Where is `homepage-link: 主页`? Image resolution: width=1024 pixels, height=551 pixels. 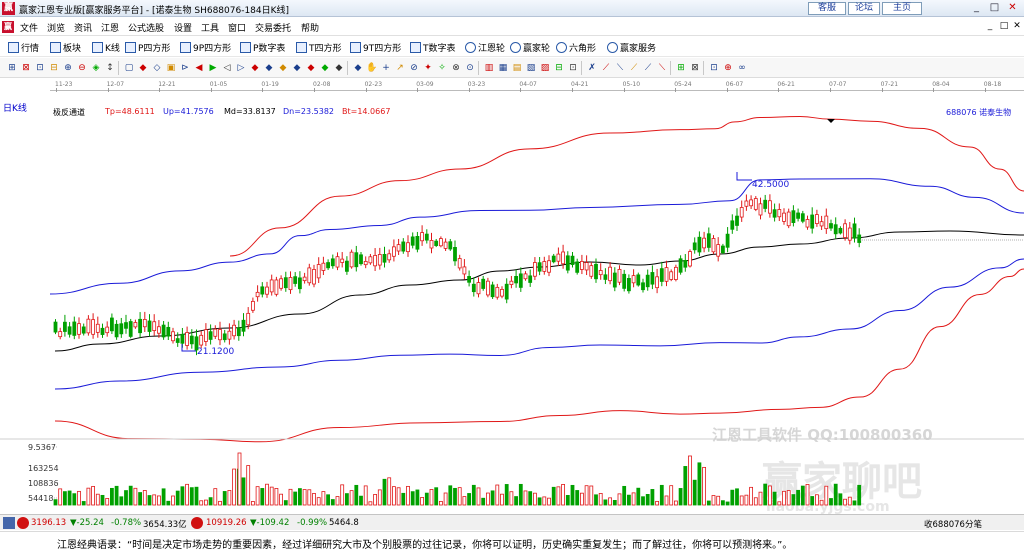 homepage-link: 主页 is located at coordinates (902, 8).